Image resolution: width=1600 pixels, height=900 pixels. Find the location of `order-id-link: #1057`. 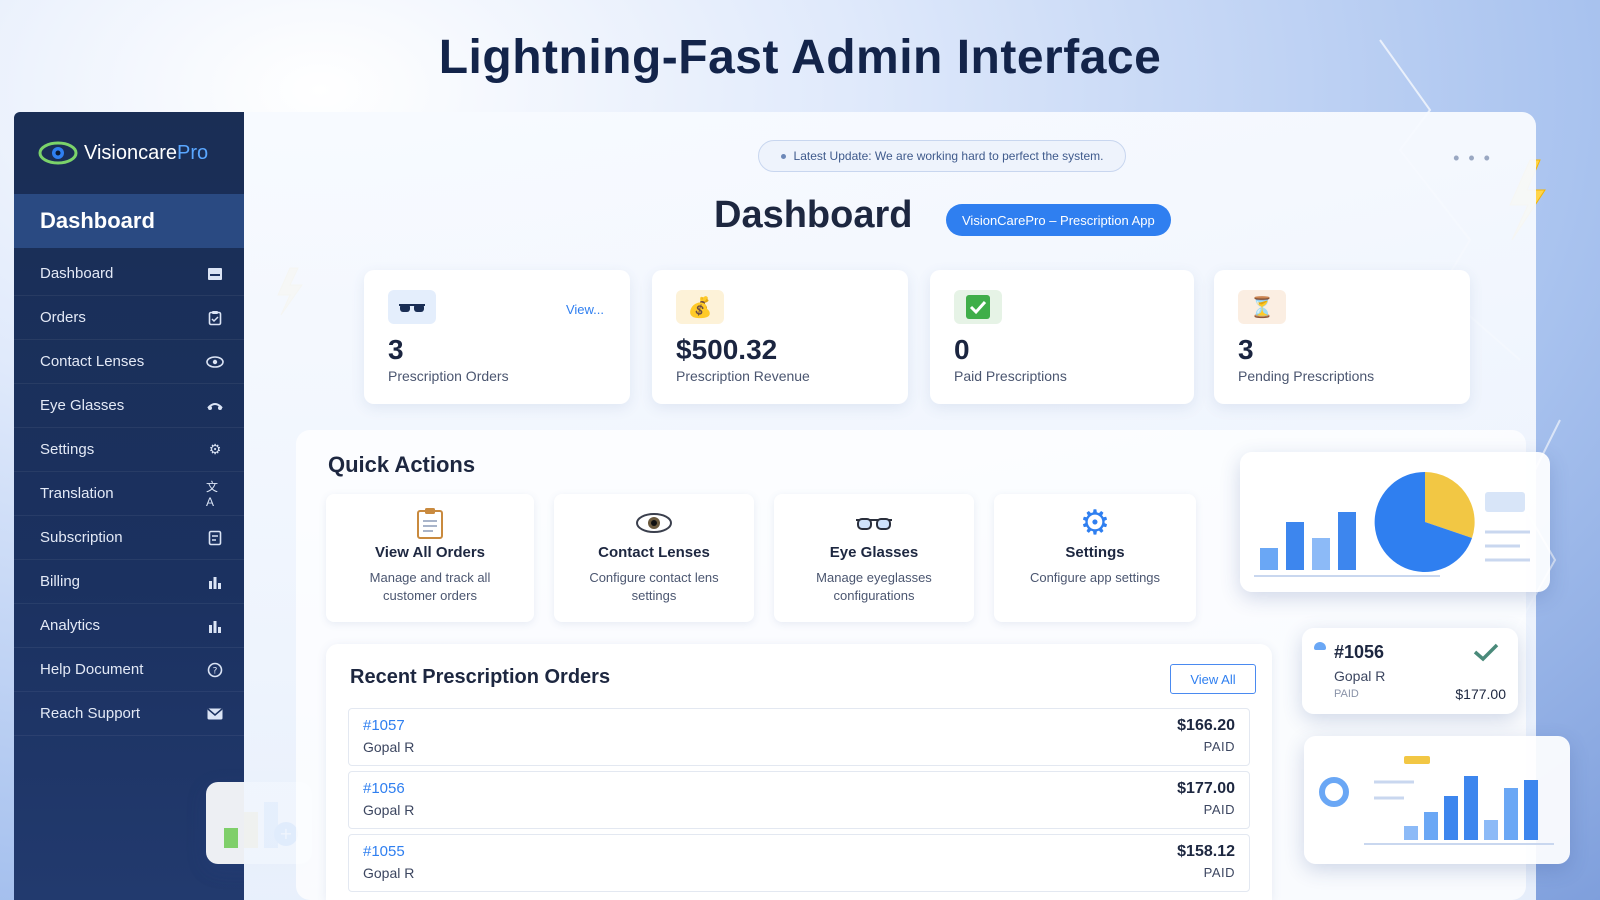

order-id-link: #1057 is located at coordinates (384, 725).